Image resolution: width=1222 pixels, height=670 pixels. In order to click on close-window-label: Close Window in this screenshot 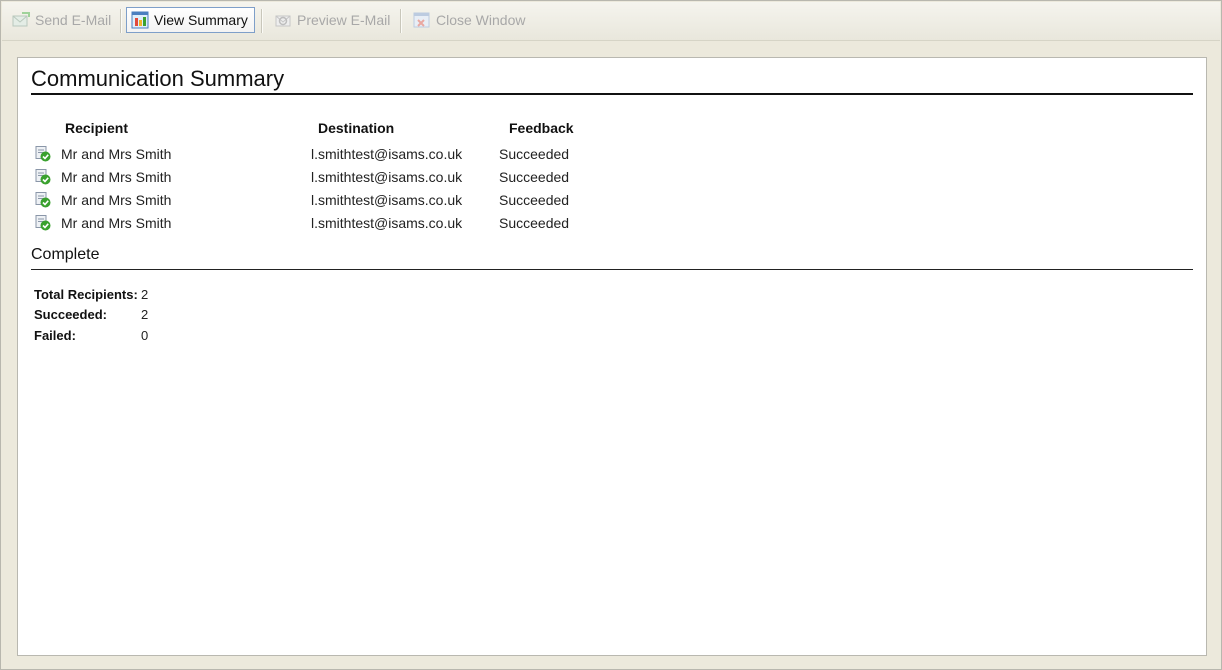, I will do `click(481, 20)`.